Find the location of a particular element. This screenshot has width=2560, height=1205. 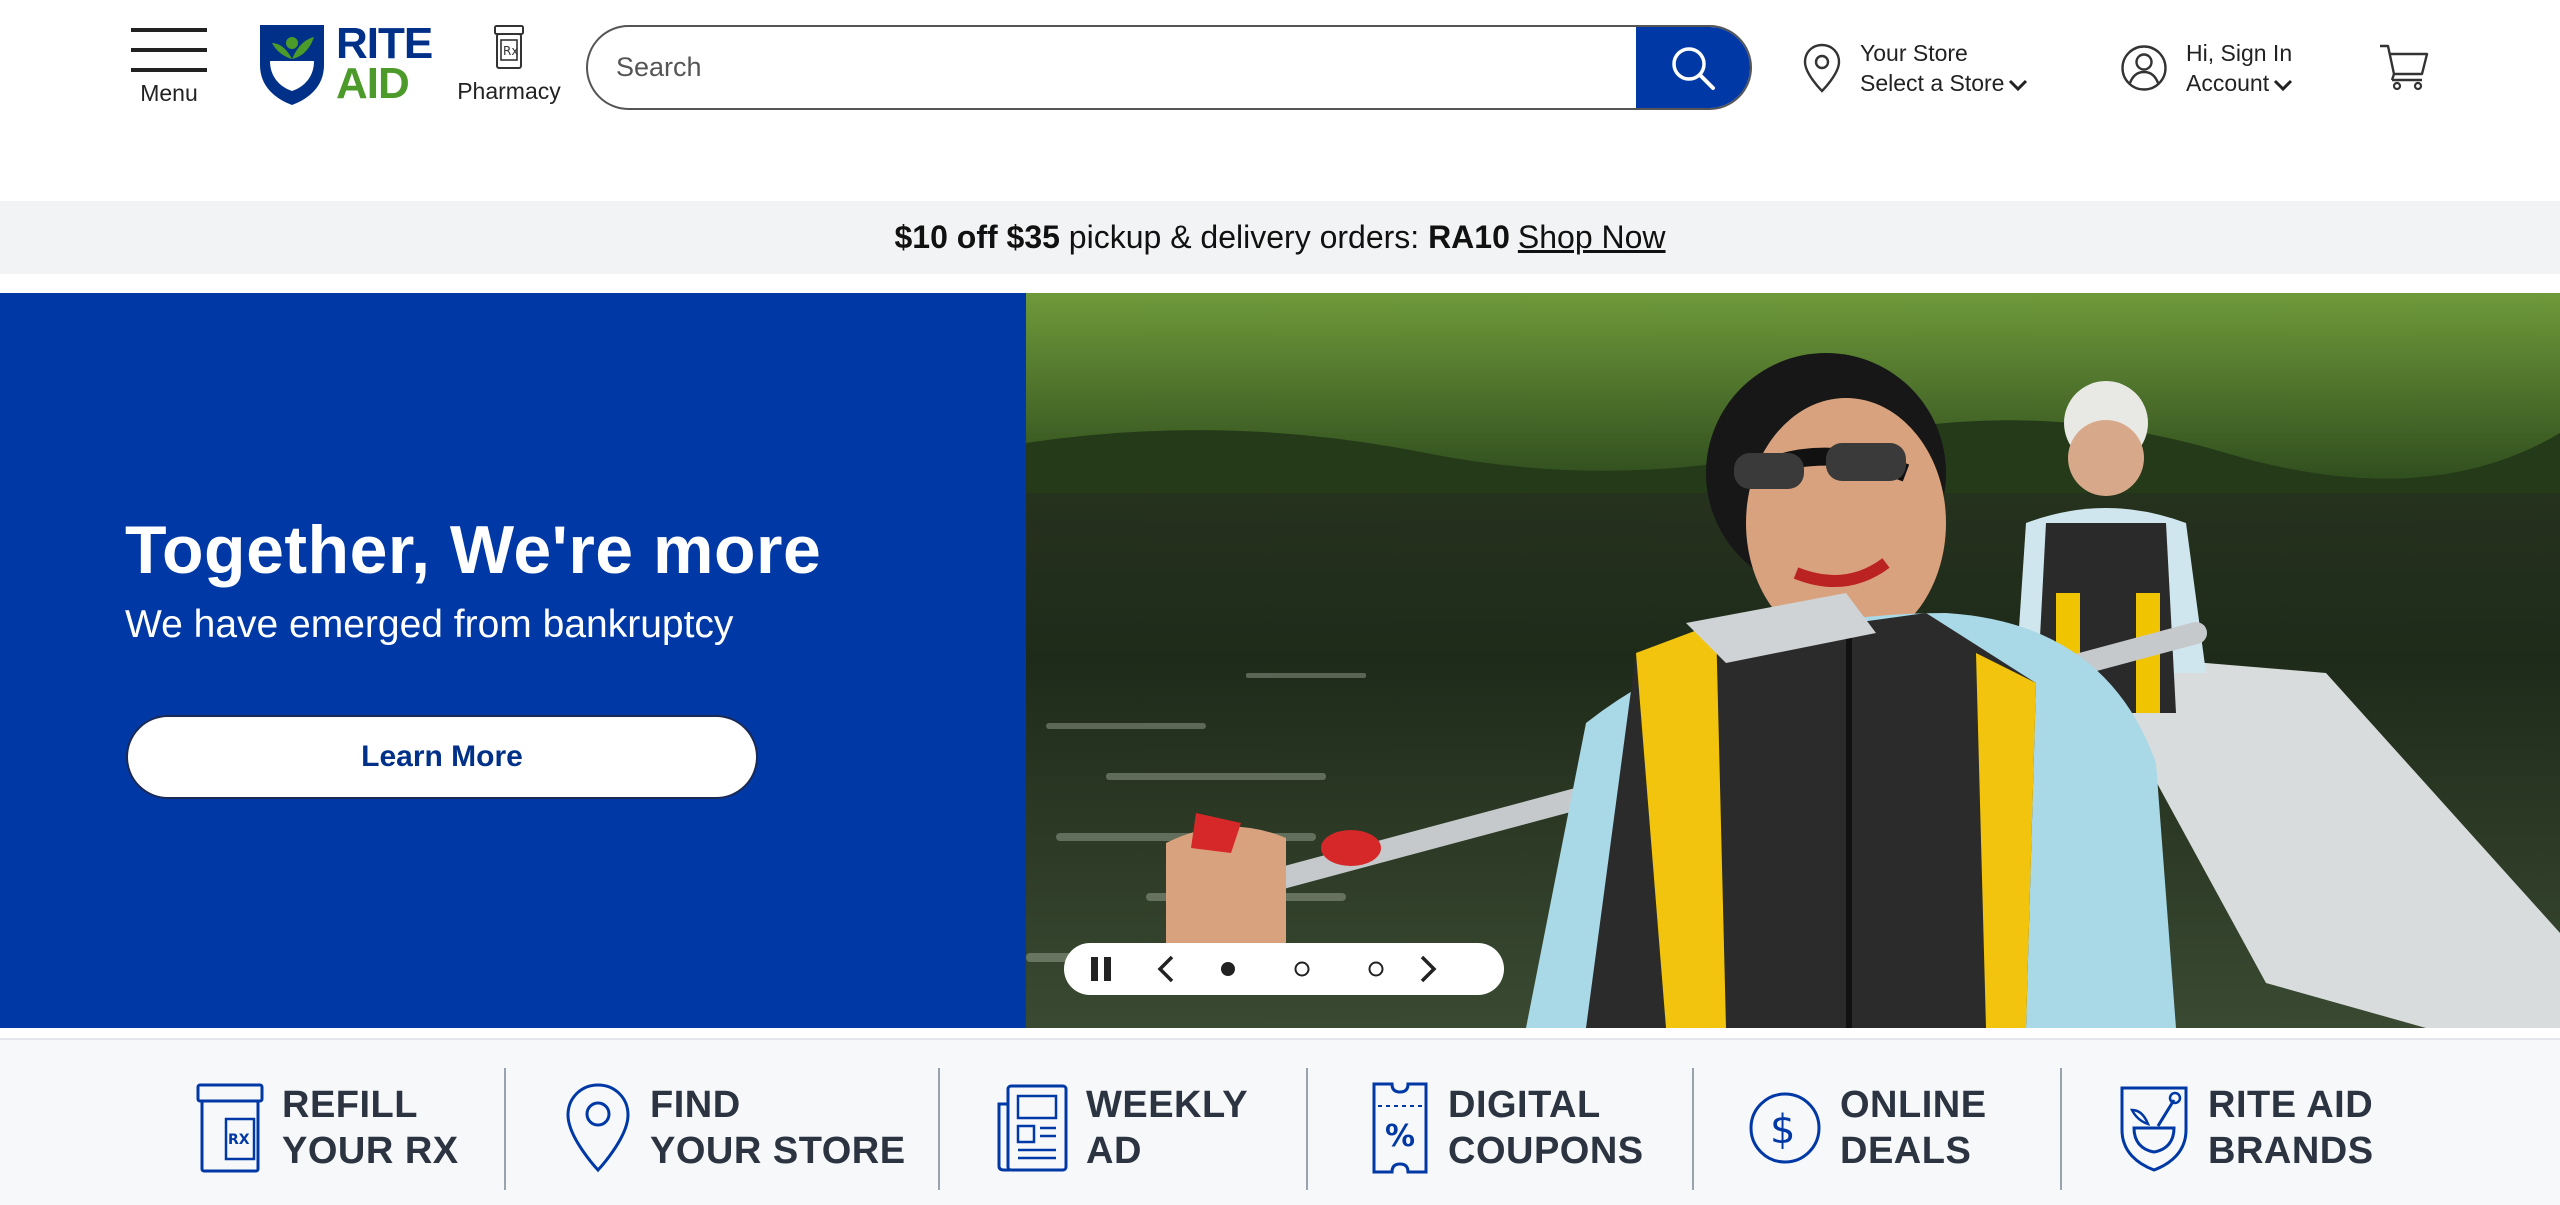

rite-aid-logo: RITE AID is located at coordinates (351, 64).